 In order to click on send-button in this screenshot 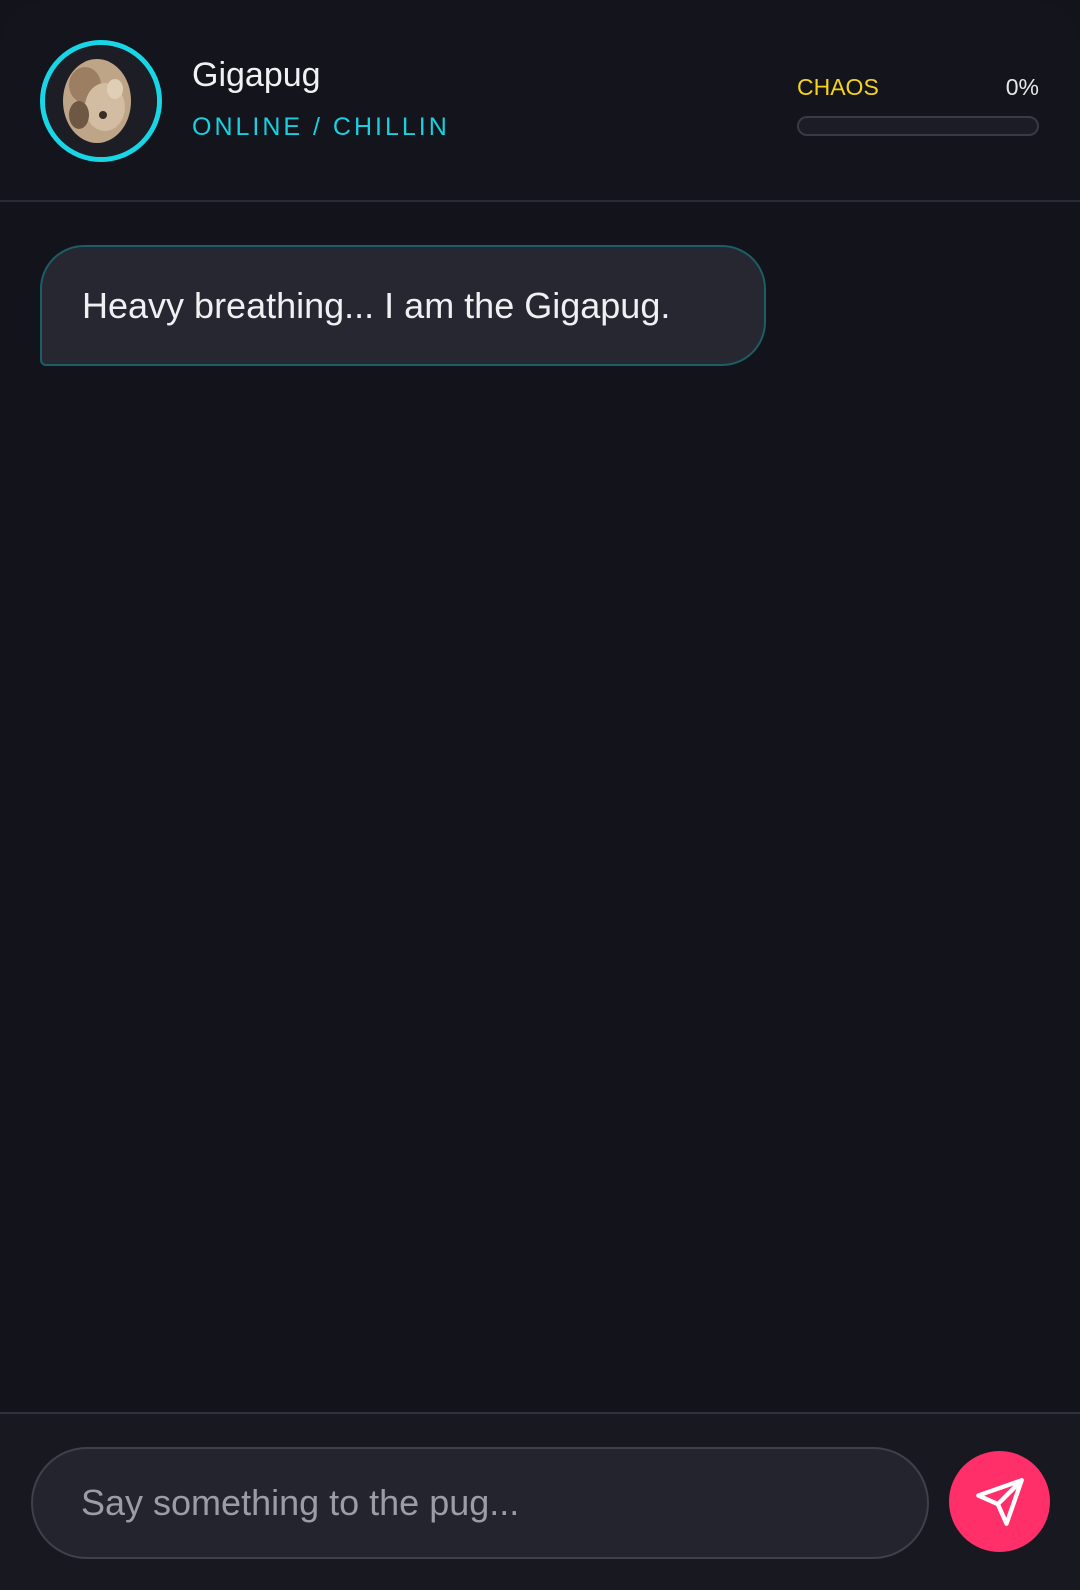, I will do `click(999, 1501)`.